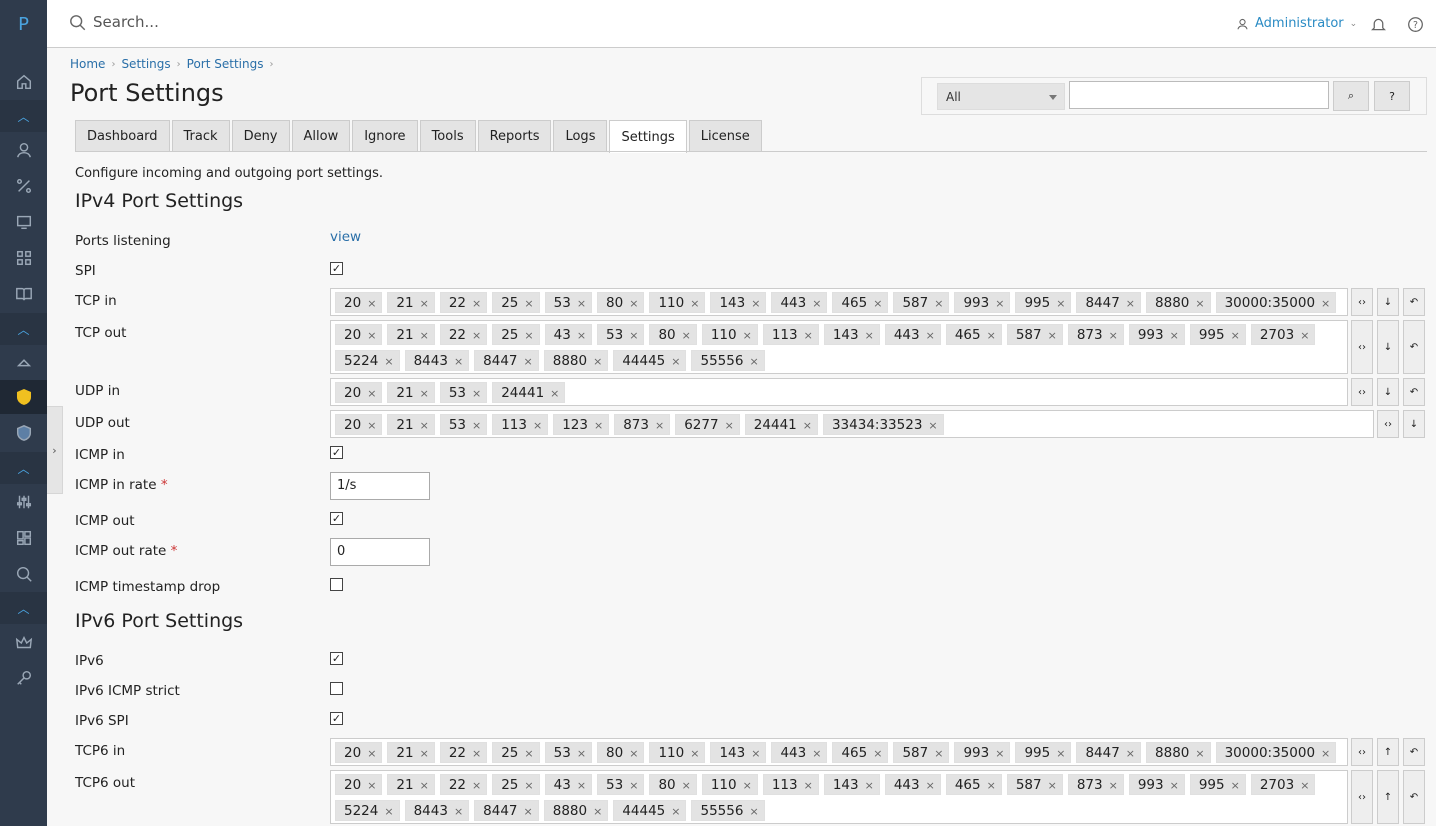 This screenshot has height=826, width=1436. What do you see at coordinates (1001, 96) in the screenshot?
I see `filter-select: All` at bounding box center [1001, 96].